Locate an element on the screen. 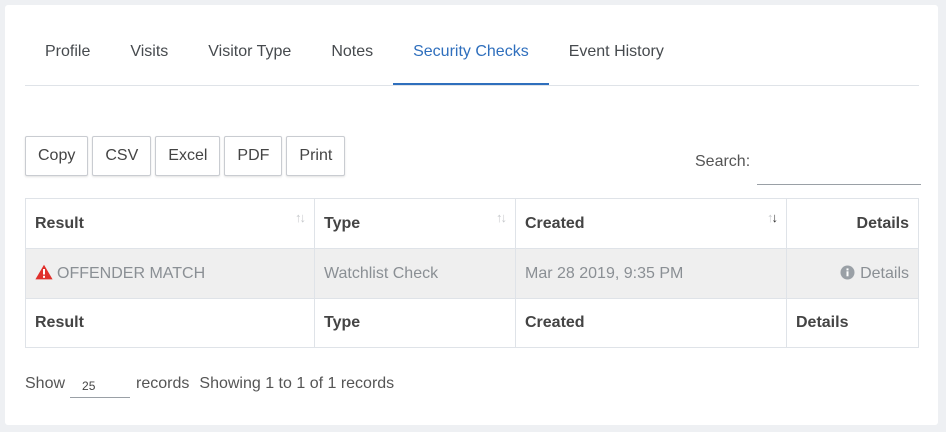  column-footer-created: Created is located at coordinates (651, 323).